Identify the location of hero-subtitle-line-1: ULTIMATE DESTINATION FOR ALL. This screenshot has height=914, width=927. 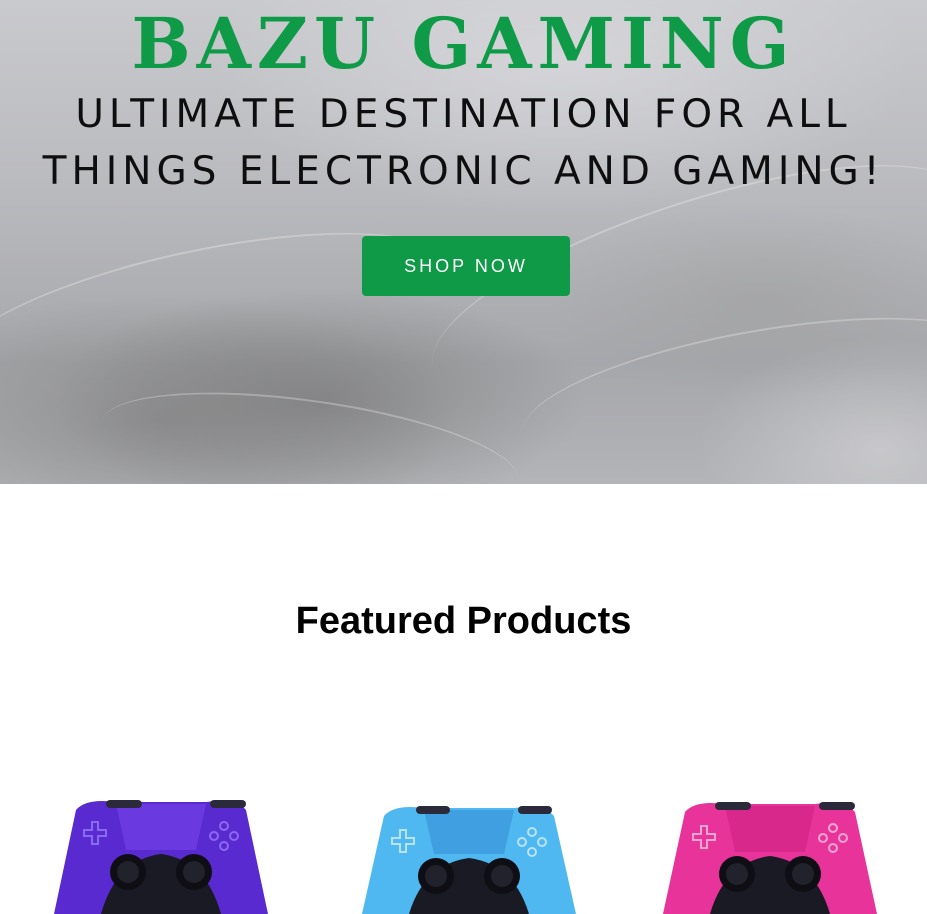
(463, 114).